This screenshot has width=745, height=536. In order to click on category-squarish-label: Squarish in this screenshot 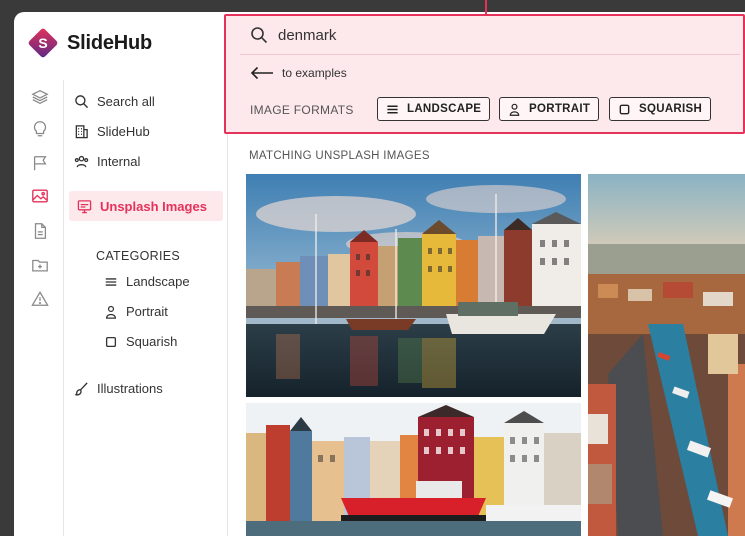, I will do `click(152, 341)`.